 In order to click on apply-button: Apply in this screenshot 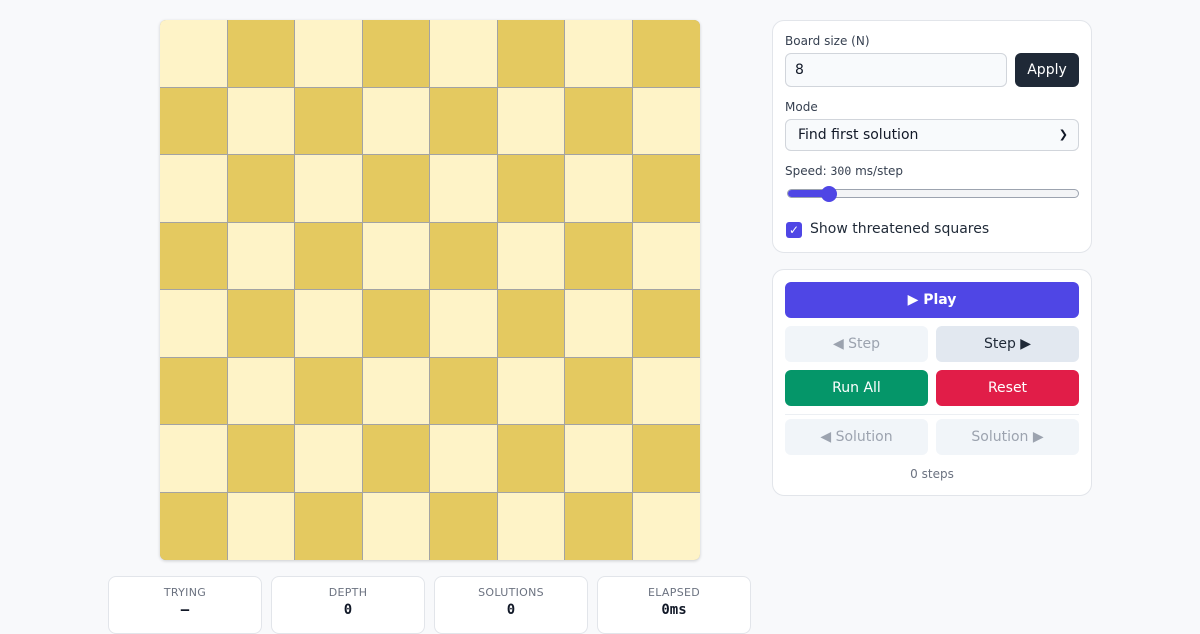, I will do `click(1047, 70)`.